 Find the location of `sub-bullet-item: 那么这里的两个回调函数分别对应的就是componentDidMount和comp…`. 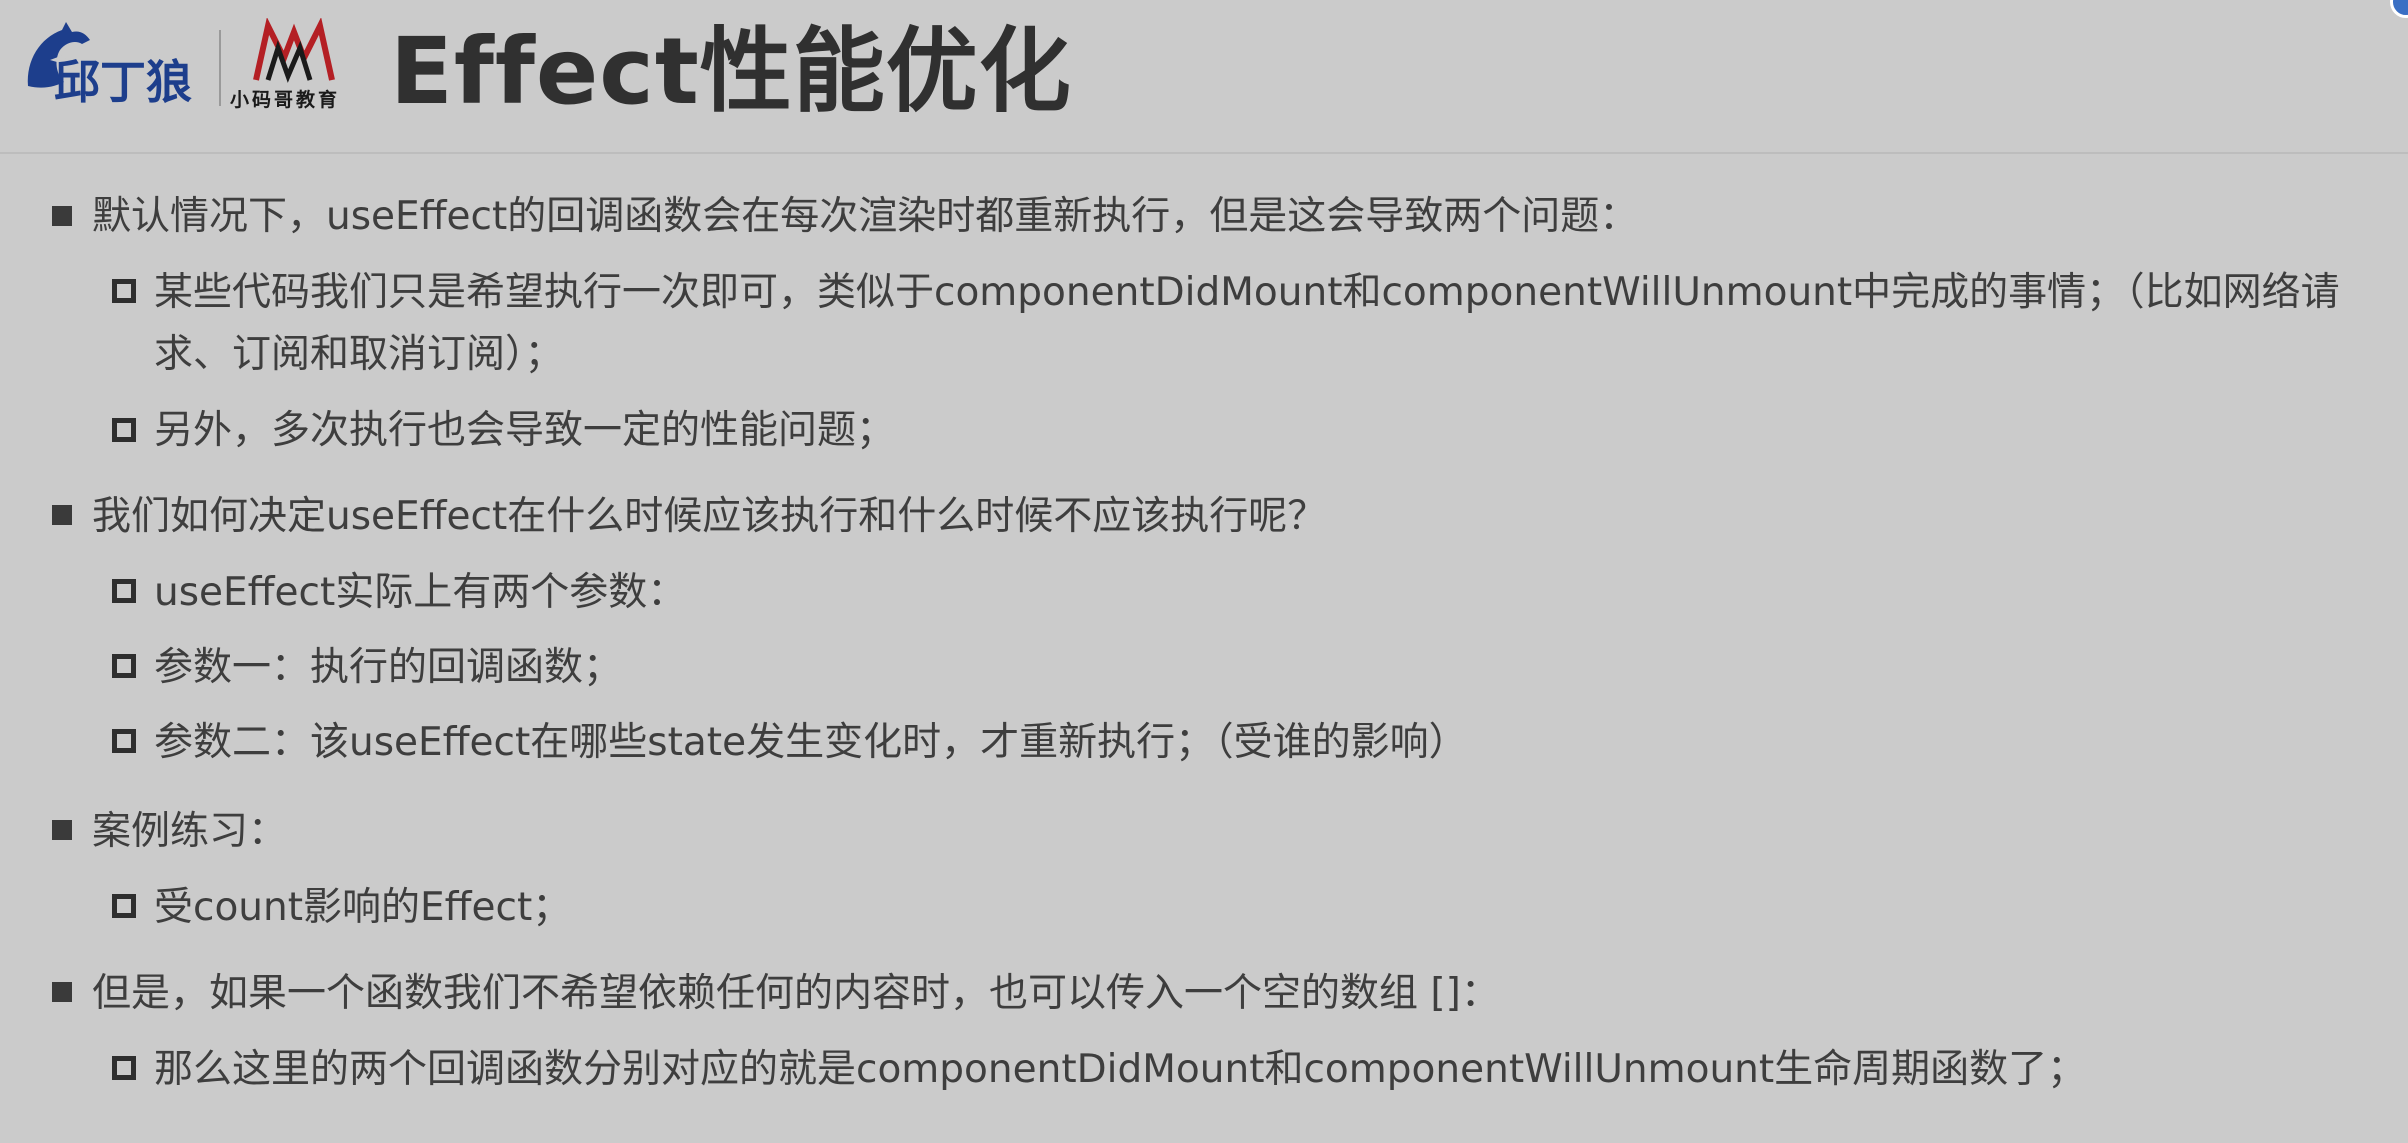

sub-bullet-item: 那么这里的两个回调函数分别对应的就是componentDidMount和comp… is located at coordinates (1120, 1069).